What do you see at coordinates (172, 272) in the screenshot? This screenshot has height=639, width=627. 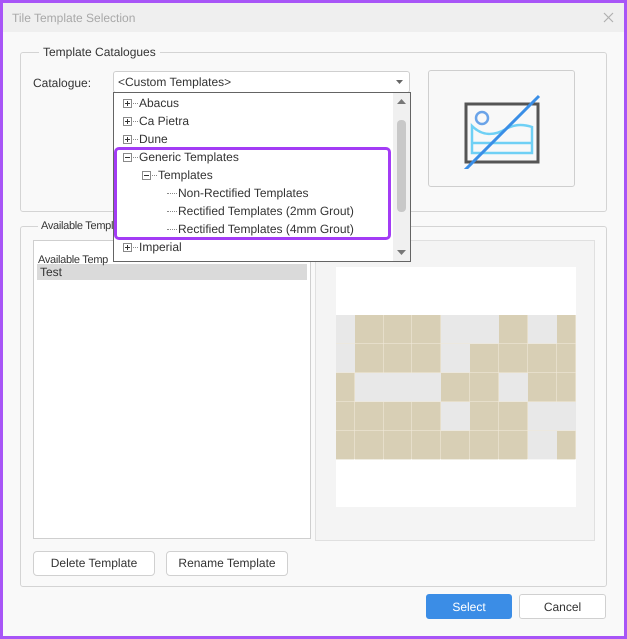 I see `list-row: Test` at bounding box center [172, 272].